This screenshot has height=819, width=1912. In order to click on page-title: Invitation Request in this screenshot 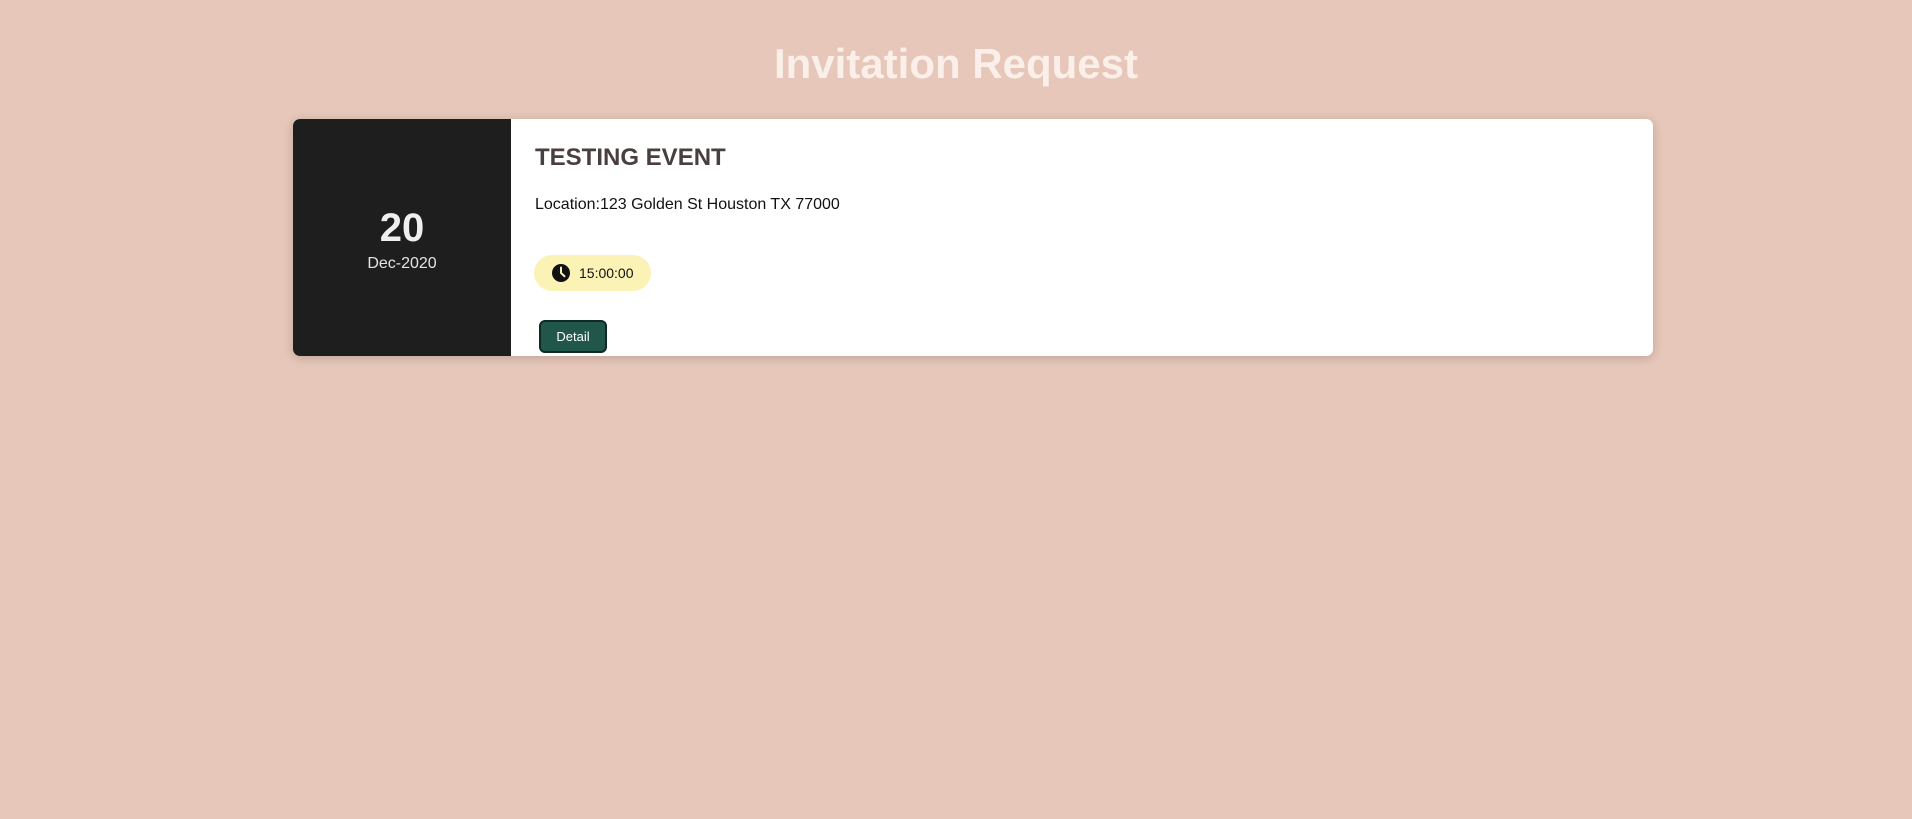, I will do `click(956, 63)`.